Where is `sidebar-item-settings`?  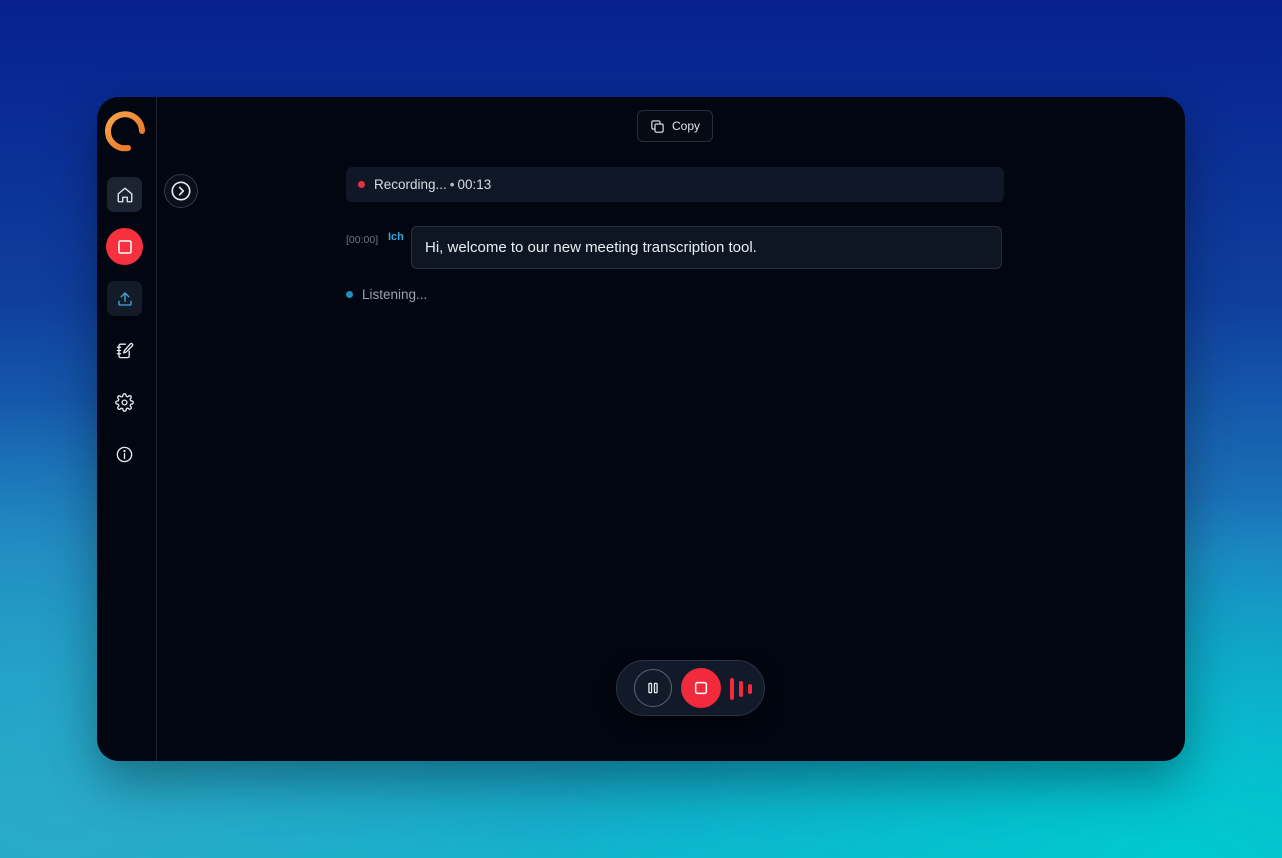
sidebar-item-settings is located at coordinates (124, 402).